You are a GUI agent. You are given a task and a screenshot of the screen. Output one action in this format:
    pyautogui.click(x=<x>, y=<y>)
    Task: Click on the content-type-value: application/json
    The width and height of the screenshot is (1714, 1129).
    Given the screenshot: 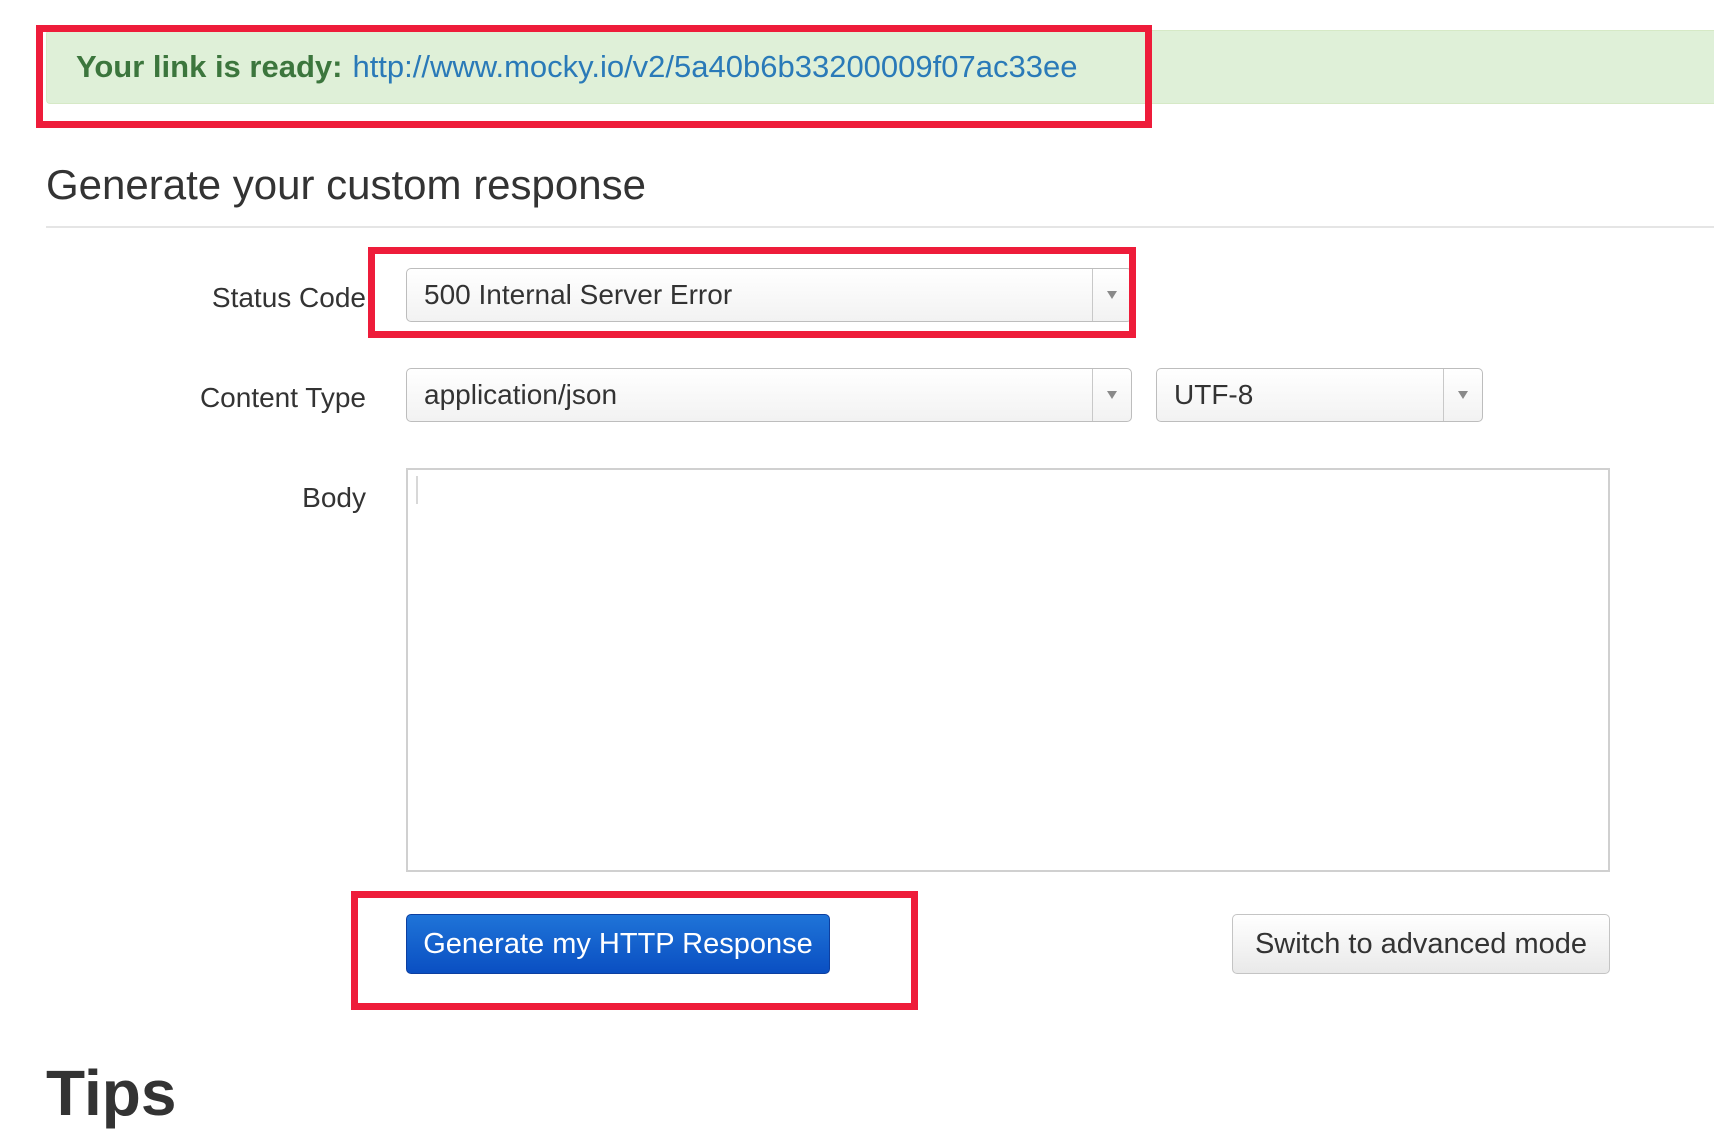 What is the action you would take?
    pyautogui.click(x=521, y=394)
    